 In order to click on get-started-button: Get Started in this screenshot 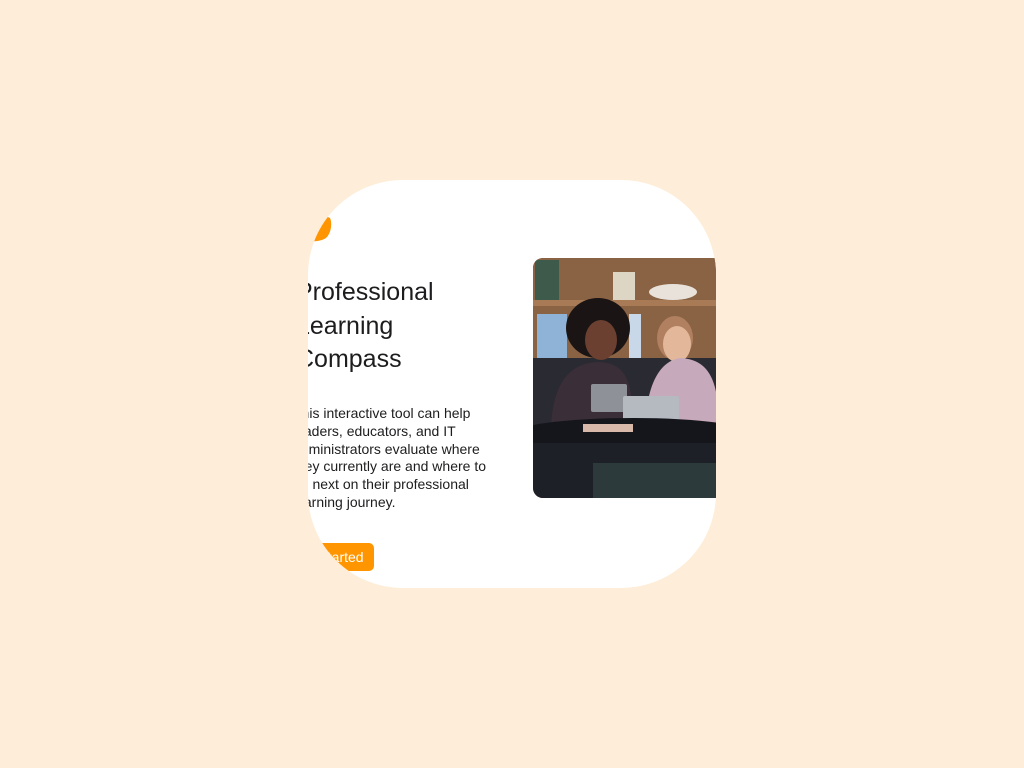, I will do `click(341, 557)`.